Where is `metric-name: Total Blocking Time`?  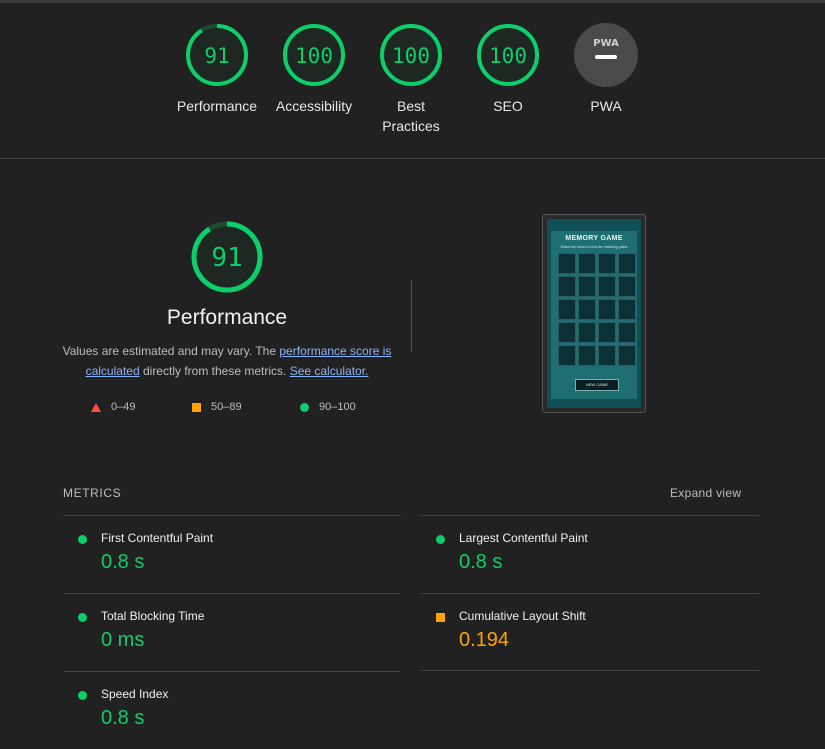
metric-name: Total Blocking Time is located at coordinates (153, 616).